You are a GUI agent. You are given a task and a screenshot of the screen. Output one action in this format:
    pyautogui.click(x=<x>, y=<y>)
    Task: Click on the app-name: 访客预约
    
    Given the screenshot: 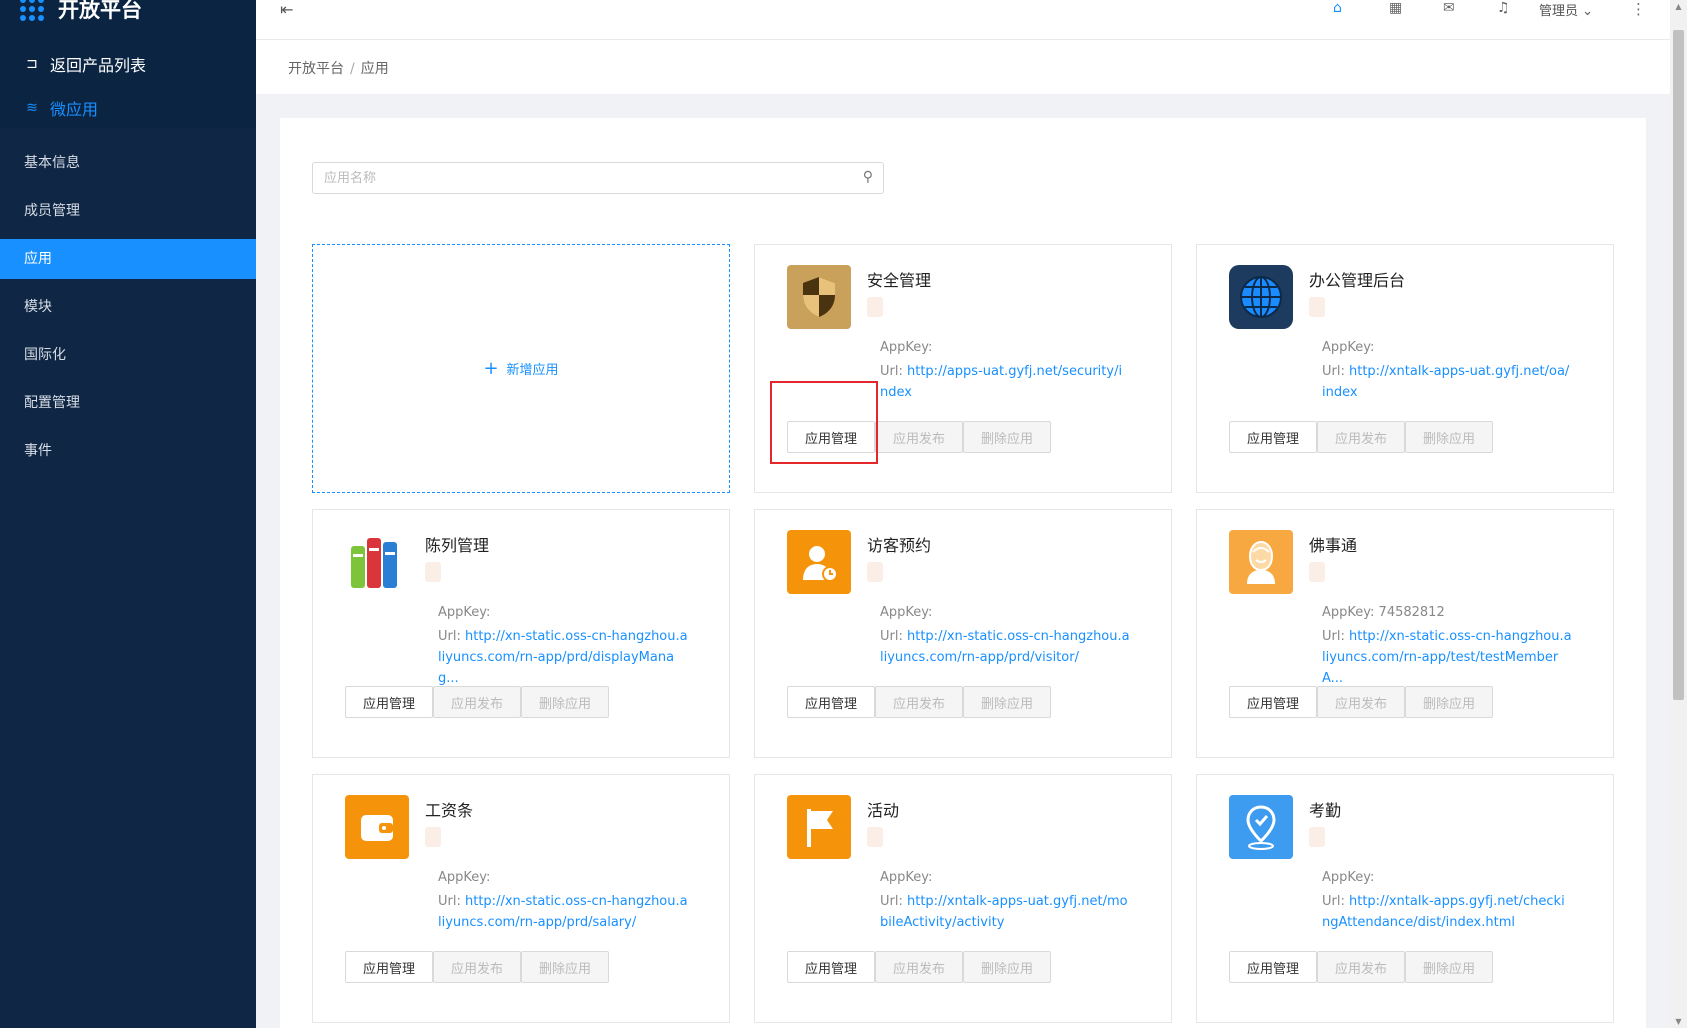 What is the action you would take?
    pyautogui.click(x=899, y=545)
    